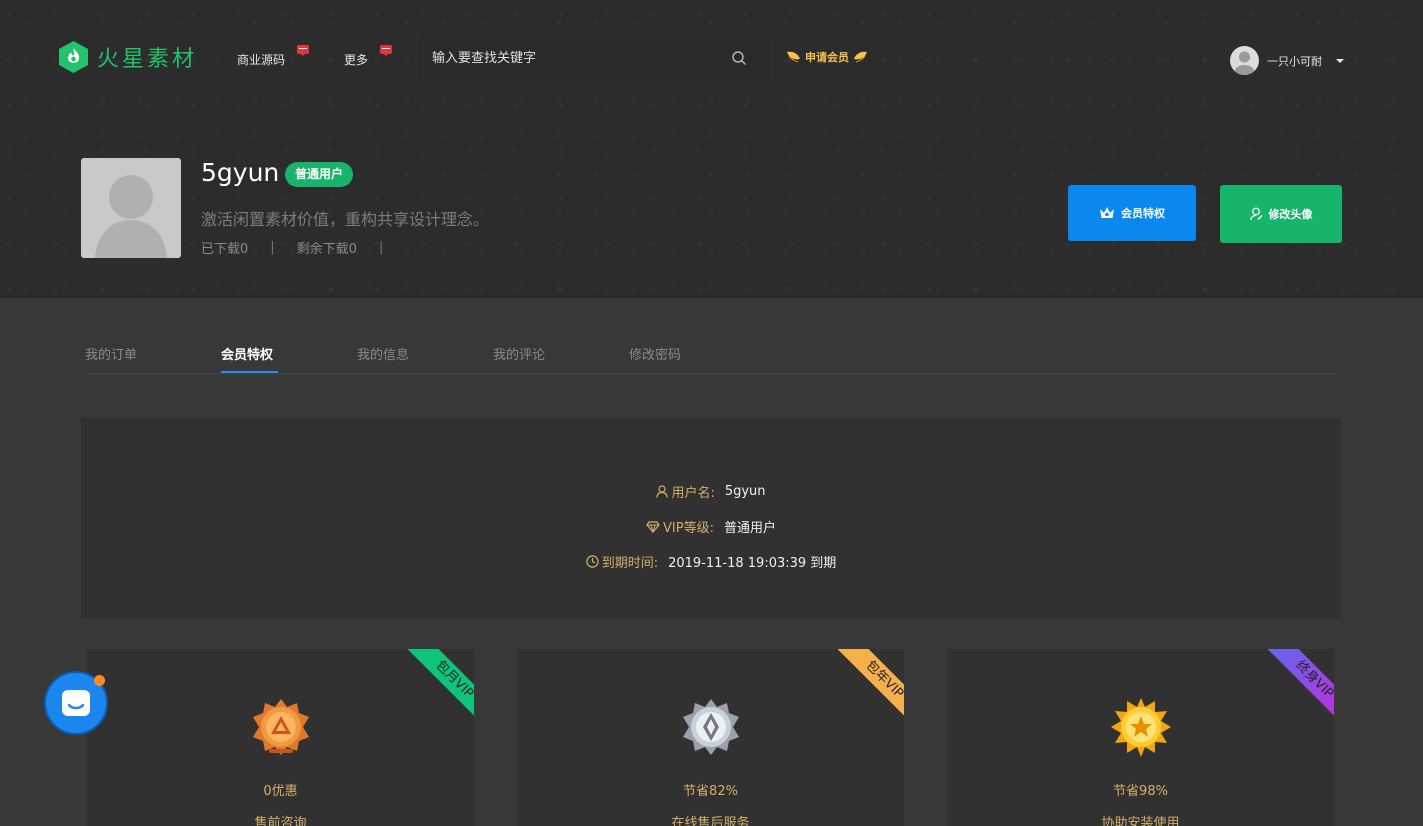  Describe the element at coordinates (662, 491) in the screenshot. I see `user-icon` at that location.